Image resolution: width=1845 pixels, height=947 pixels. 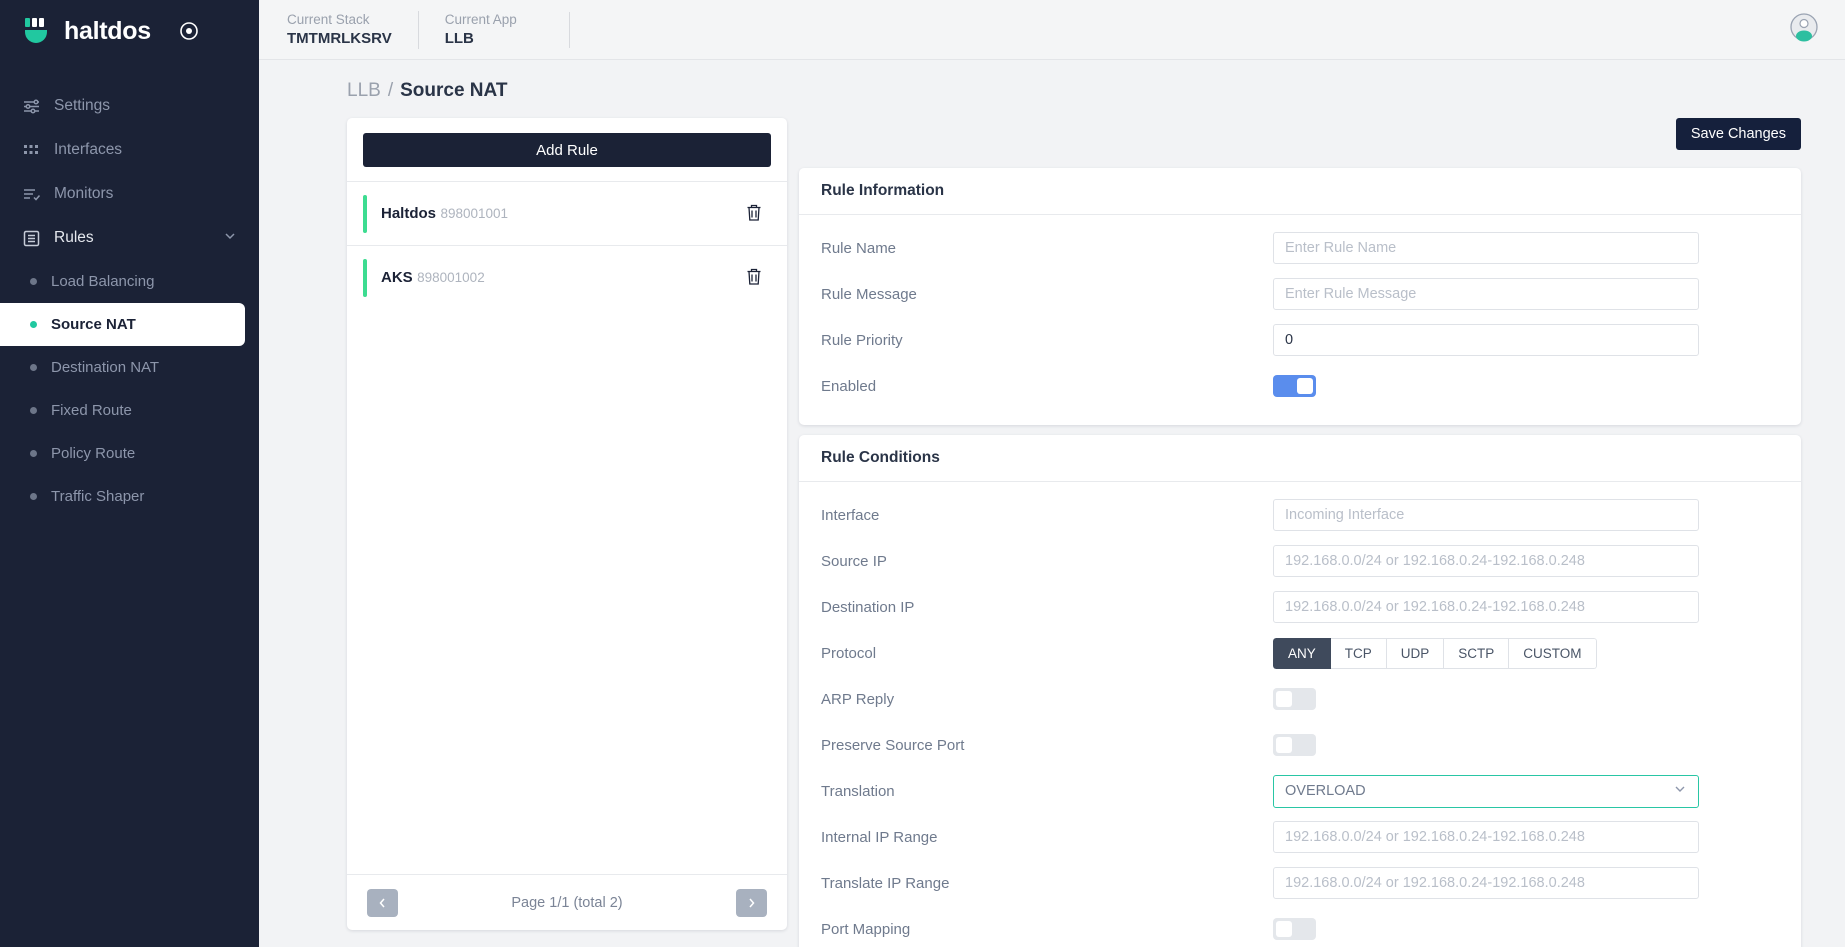 I want to click on rule-priority-input, so click(x=1486, y=340).